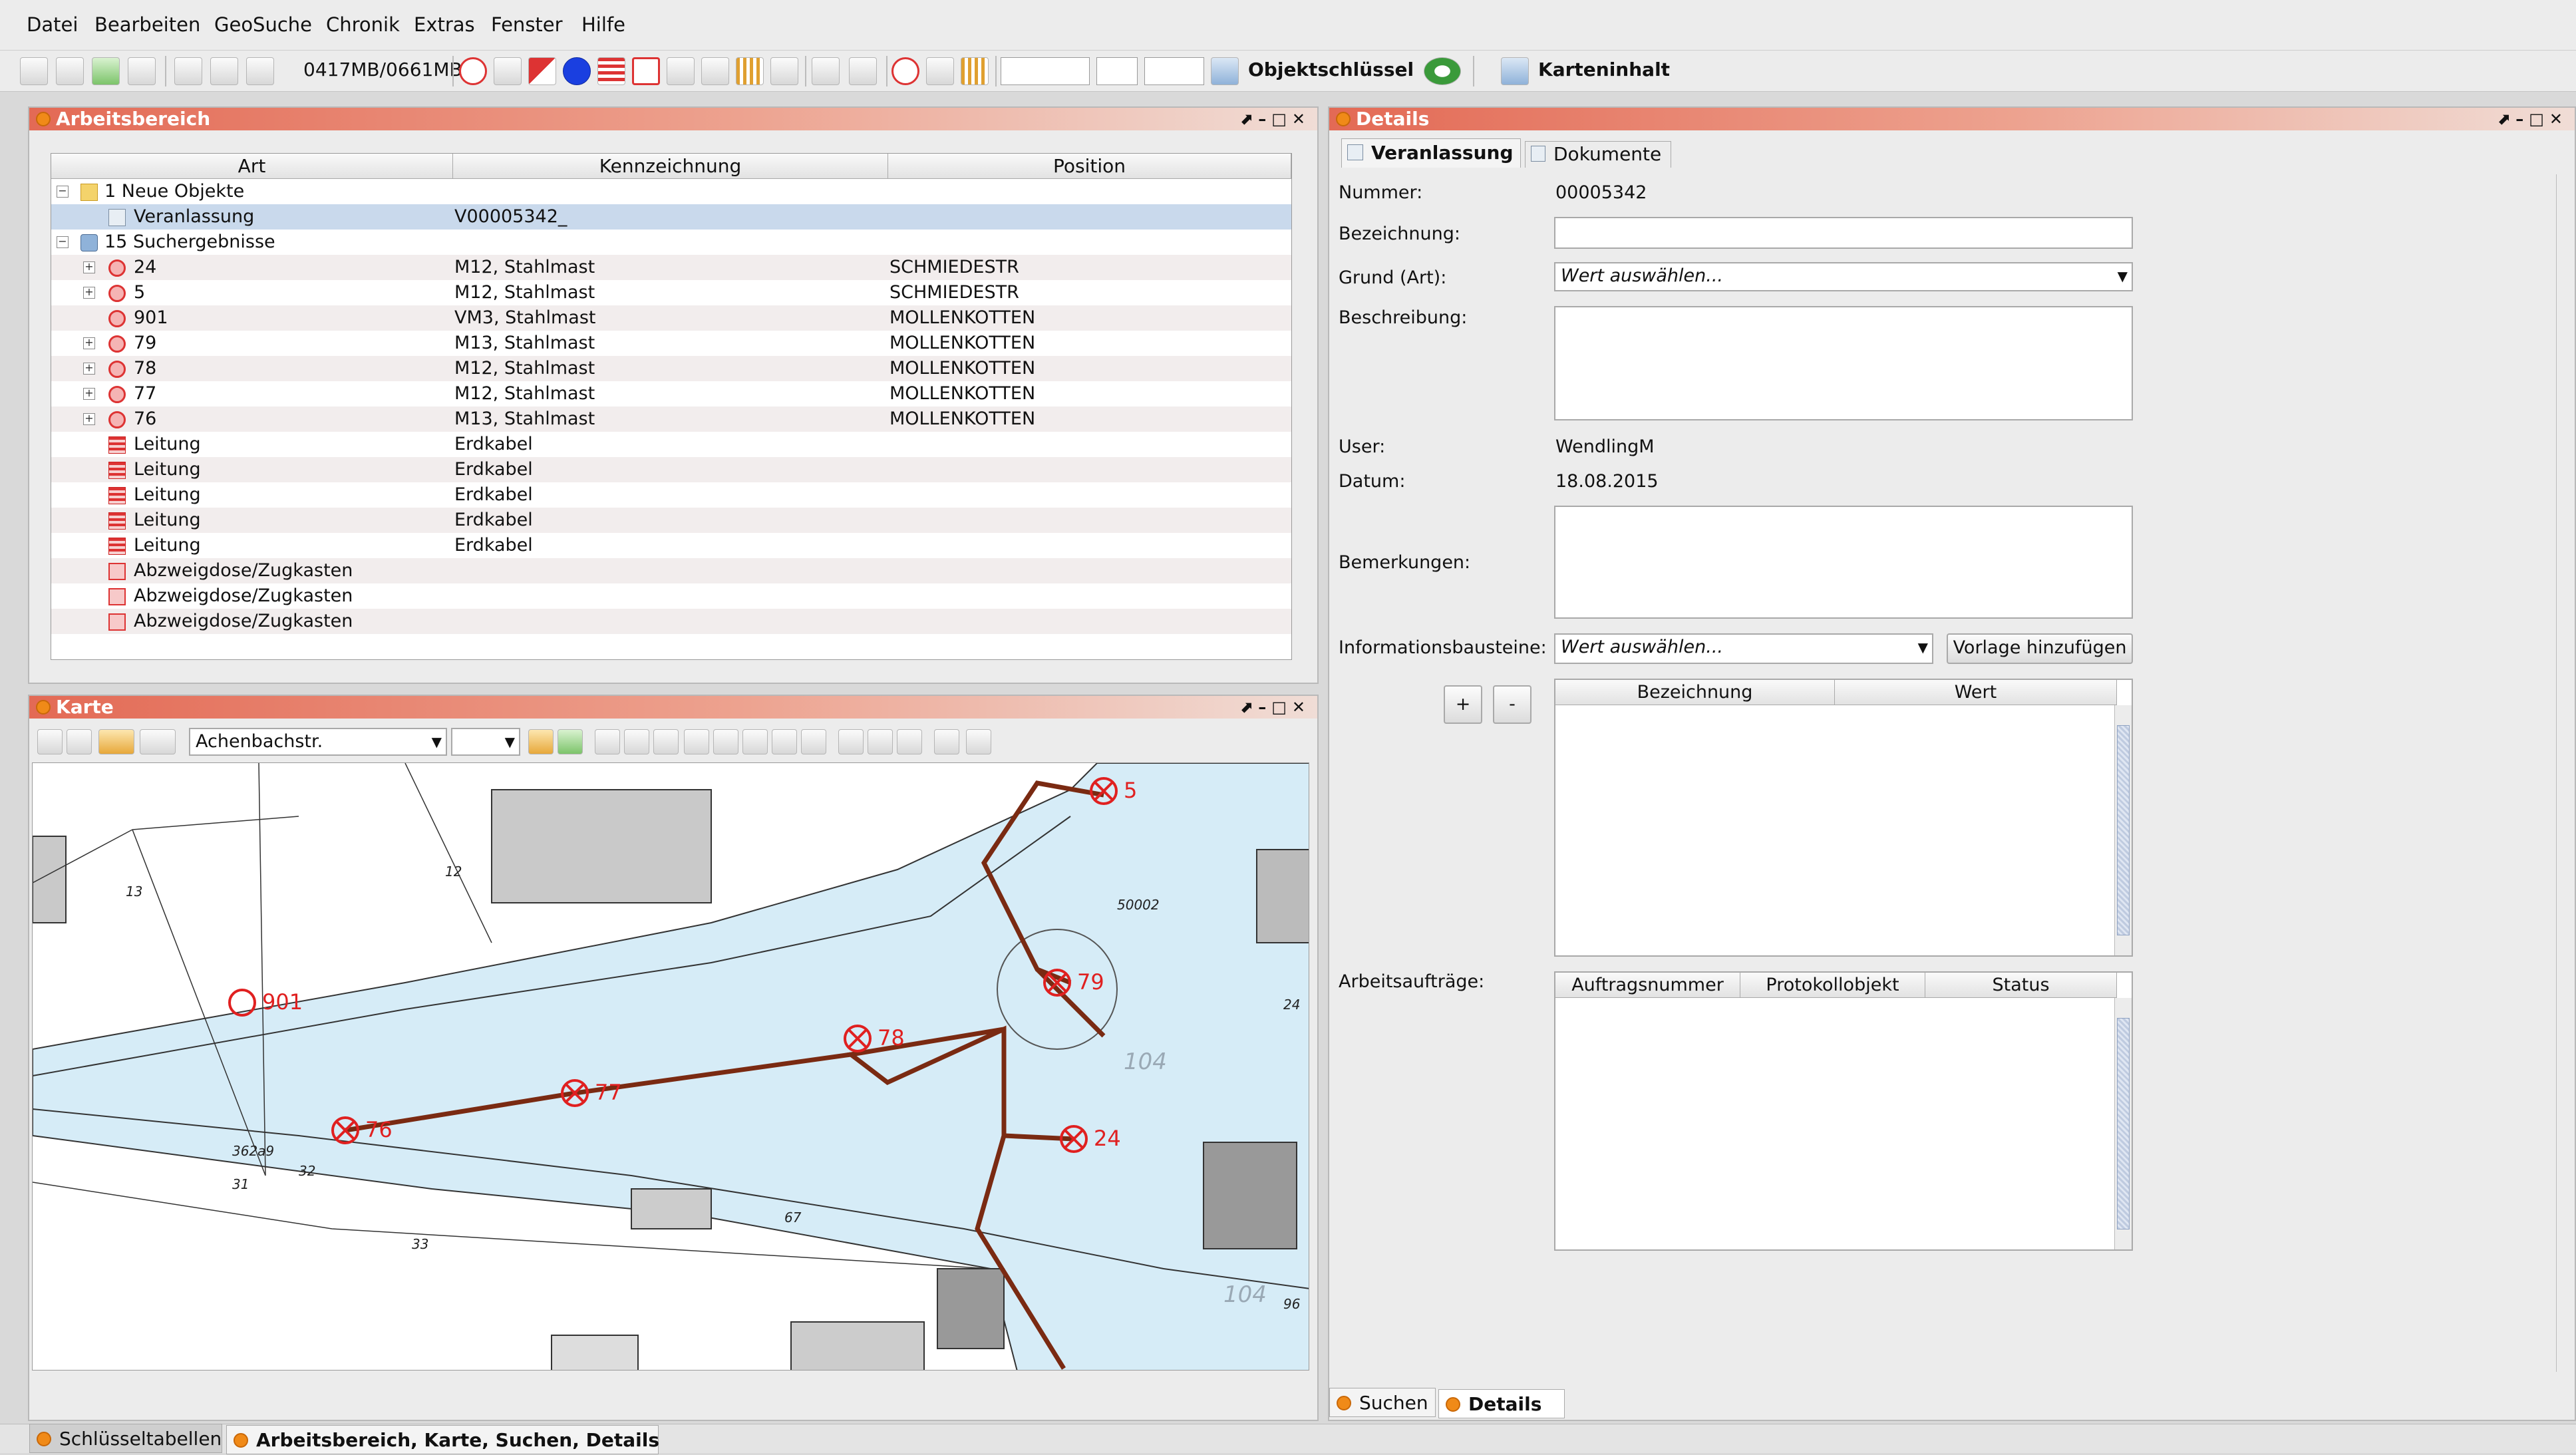 The image size is (2576, 1455). Describe the element at coordinates (813, 741) in the screenshot. I see `remove-vertex-icon` at that location.